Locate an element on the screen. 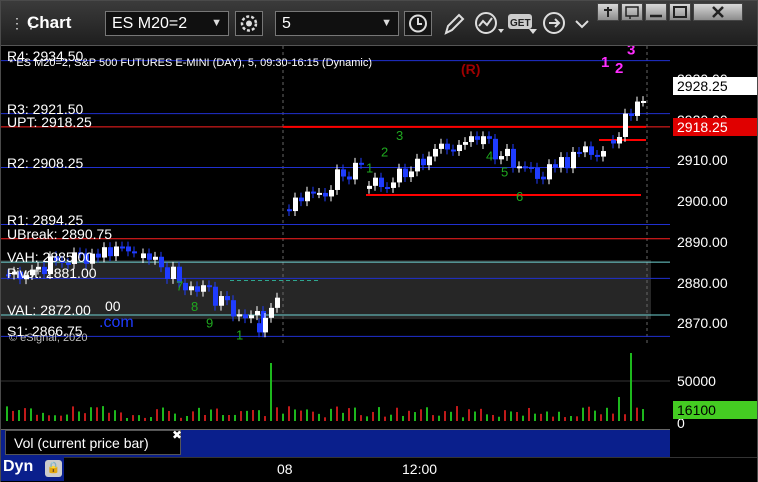 The width and height of the screenshot is (758, 482). price-axis-label: 2900.00 is located at coordinates (702, 201).